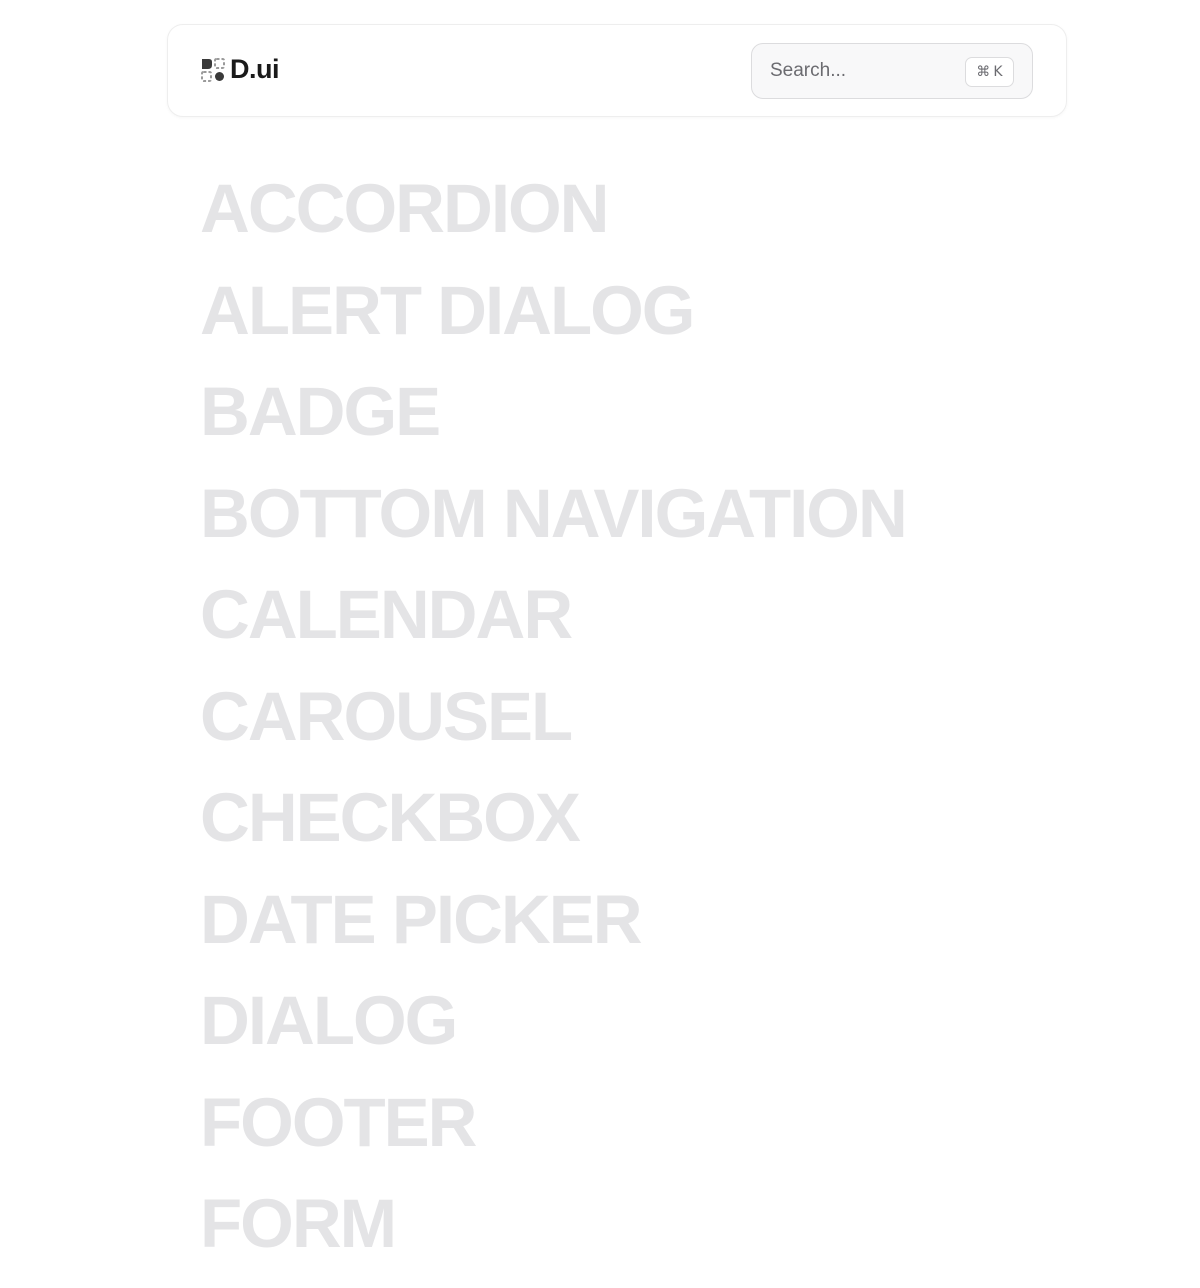 This screenshot has width=1200, height=1288. Describe the element at coordinates (690, 933) in the screenshot. I see `component-link-date-picker: DATE PICKER` at that location.